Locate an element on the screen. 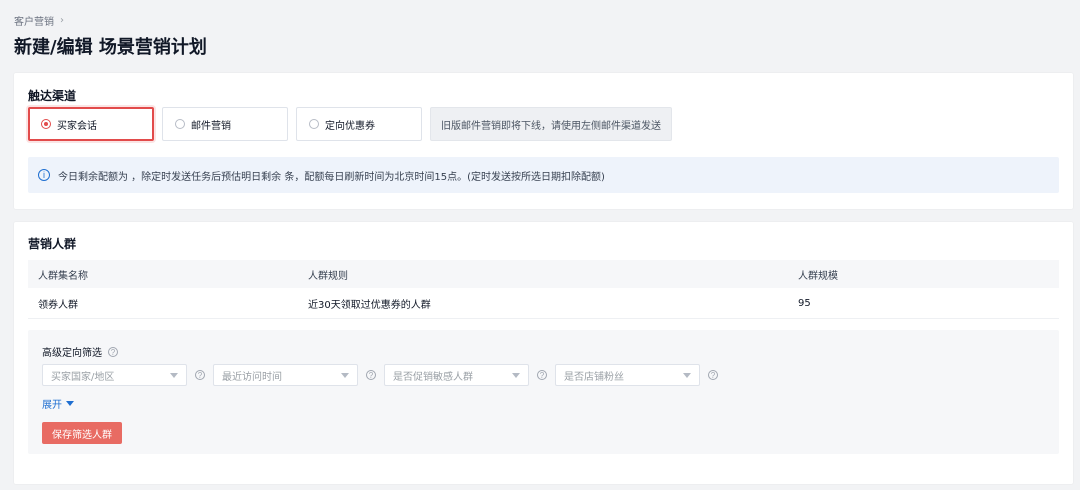  expand-label: 展开 is located at coordinates (52, 405).